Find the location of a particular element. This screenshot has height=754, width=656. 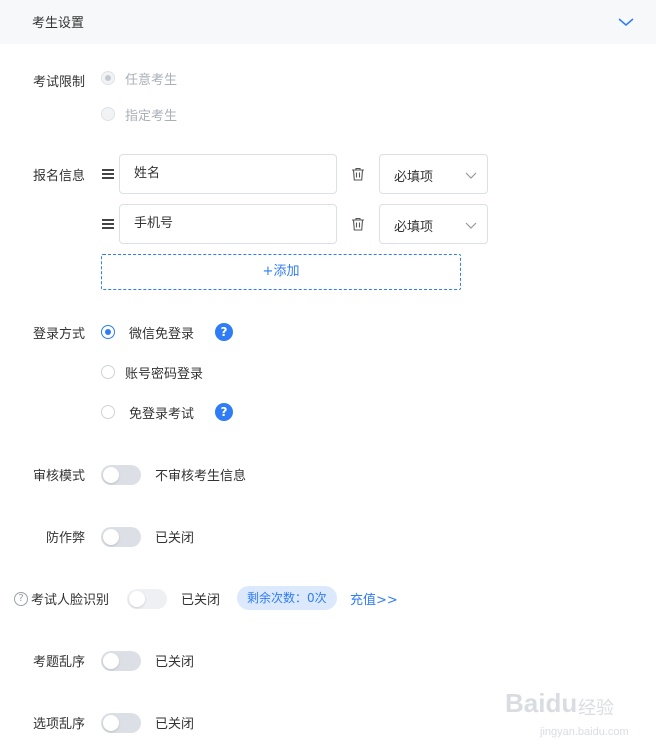

login-method-label: 登录方式 is located at coordinates (59, 334).